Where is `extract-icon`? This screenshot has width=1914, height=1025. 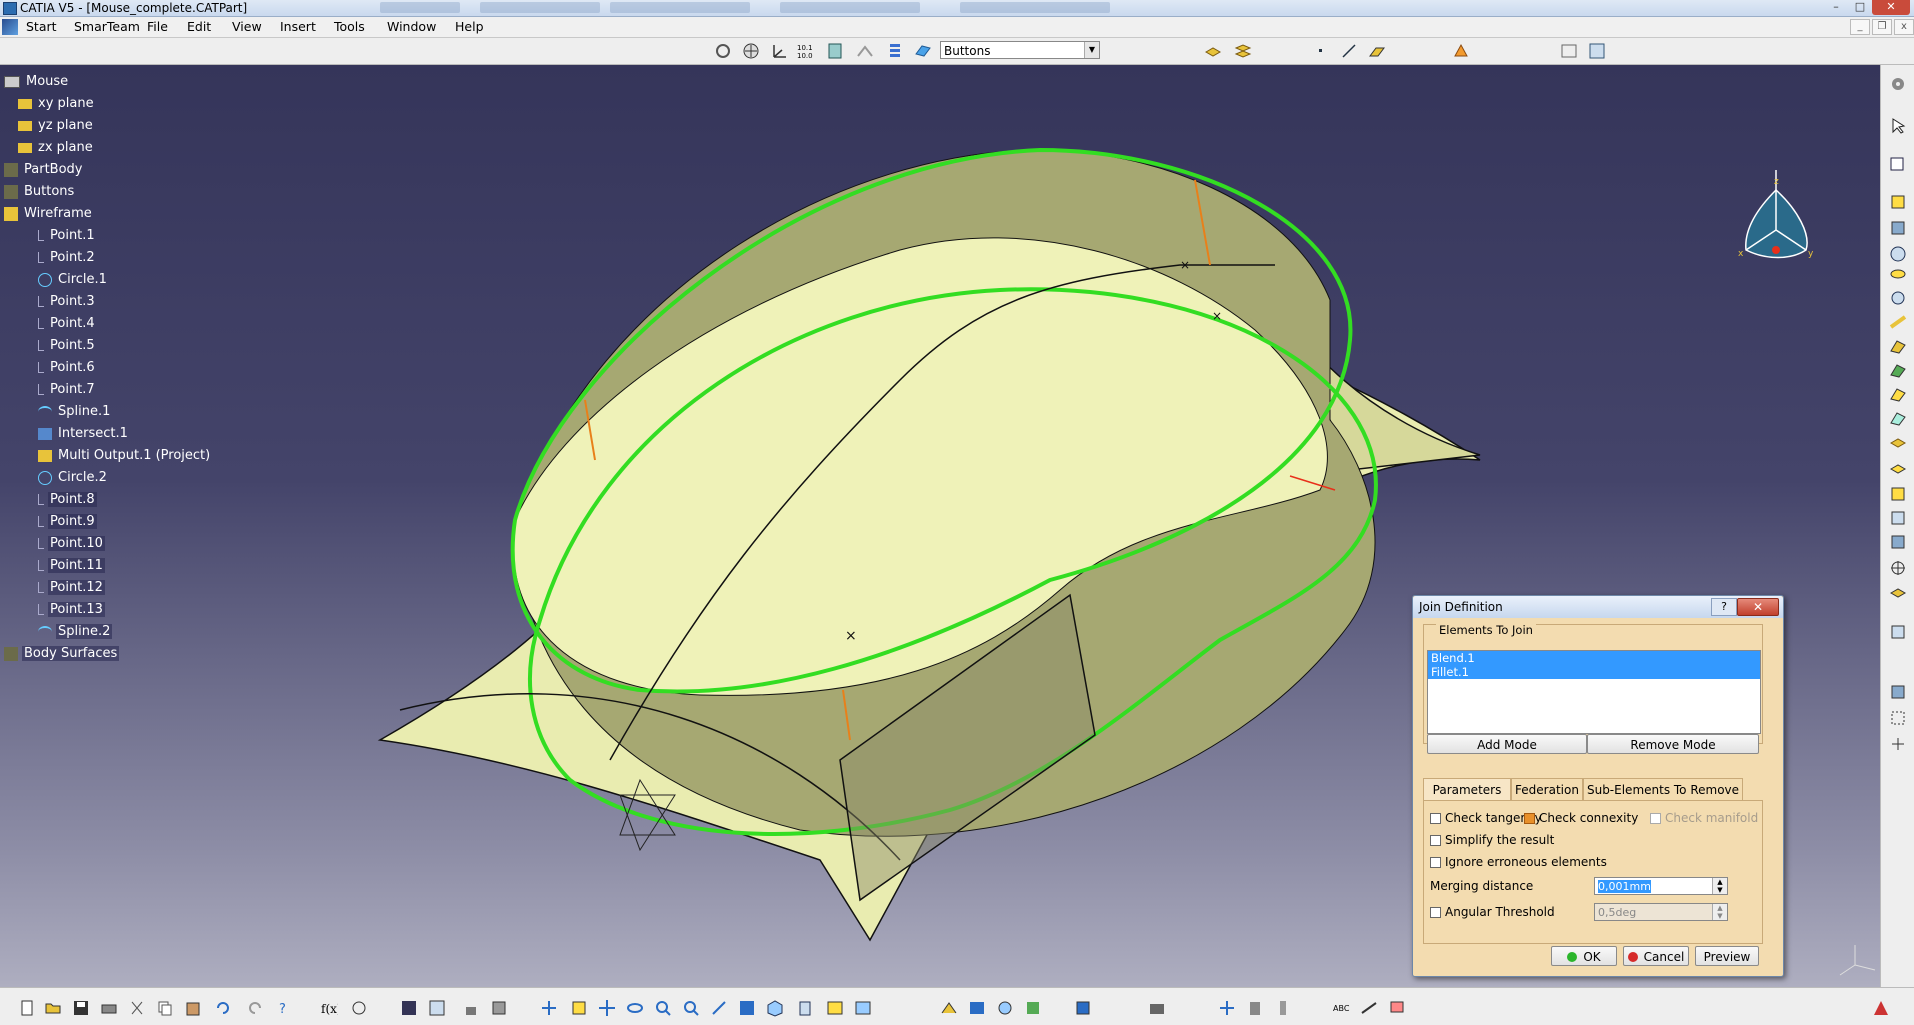 extract-icon is located at coordinates (1898, 594).